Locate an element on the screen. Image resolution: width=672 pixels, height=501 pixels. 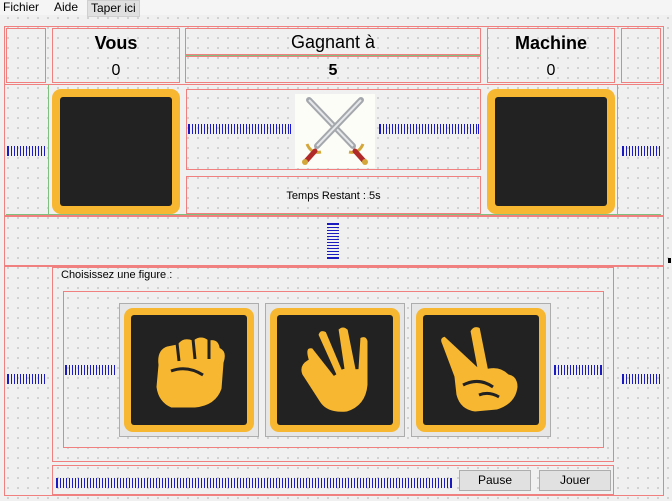
player-choice-tile is located at coordinates (116, 151).